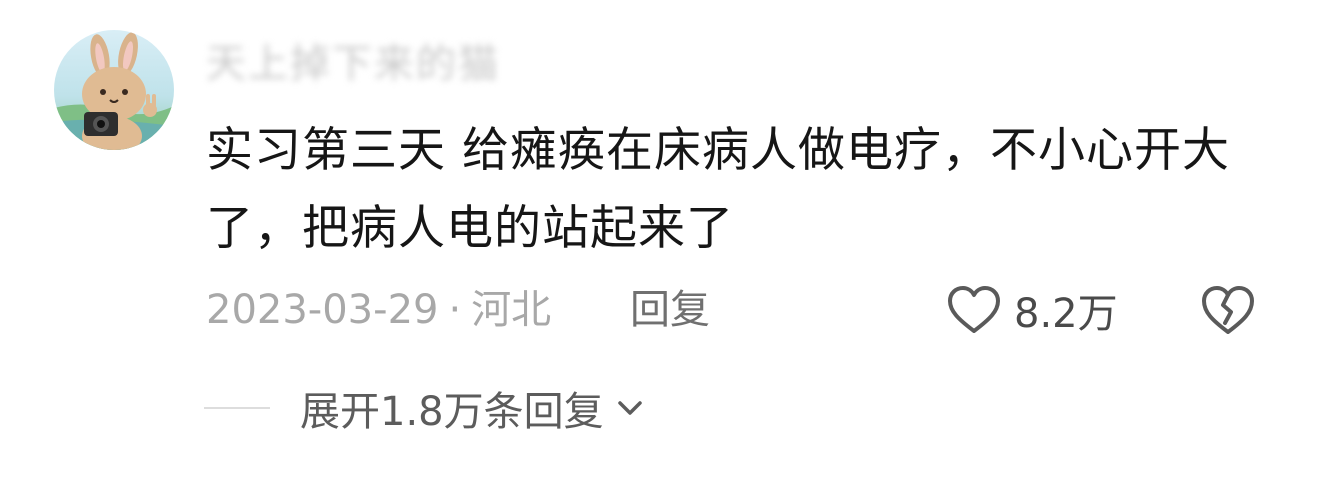 This screenshot has height=482, width=1320. I want to click on expand-replies-label: 展开1.8万条回复, so click(452, 412).